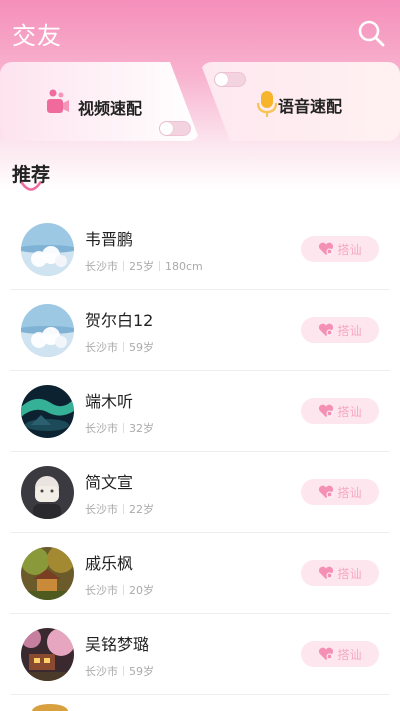 This screenshot has width=400, height=711. Describe the element at coordinates (119, 428) in the screenshot. I see `user-meta: 长沙市 32岁` at that location.